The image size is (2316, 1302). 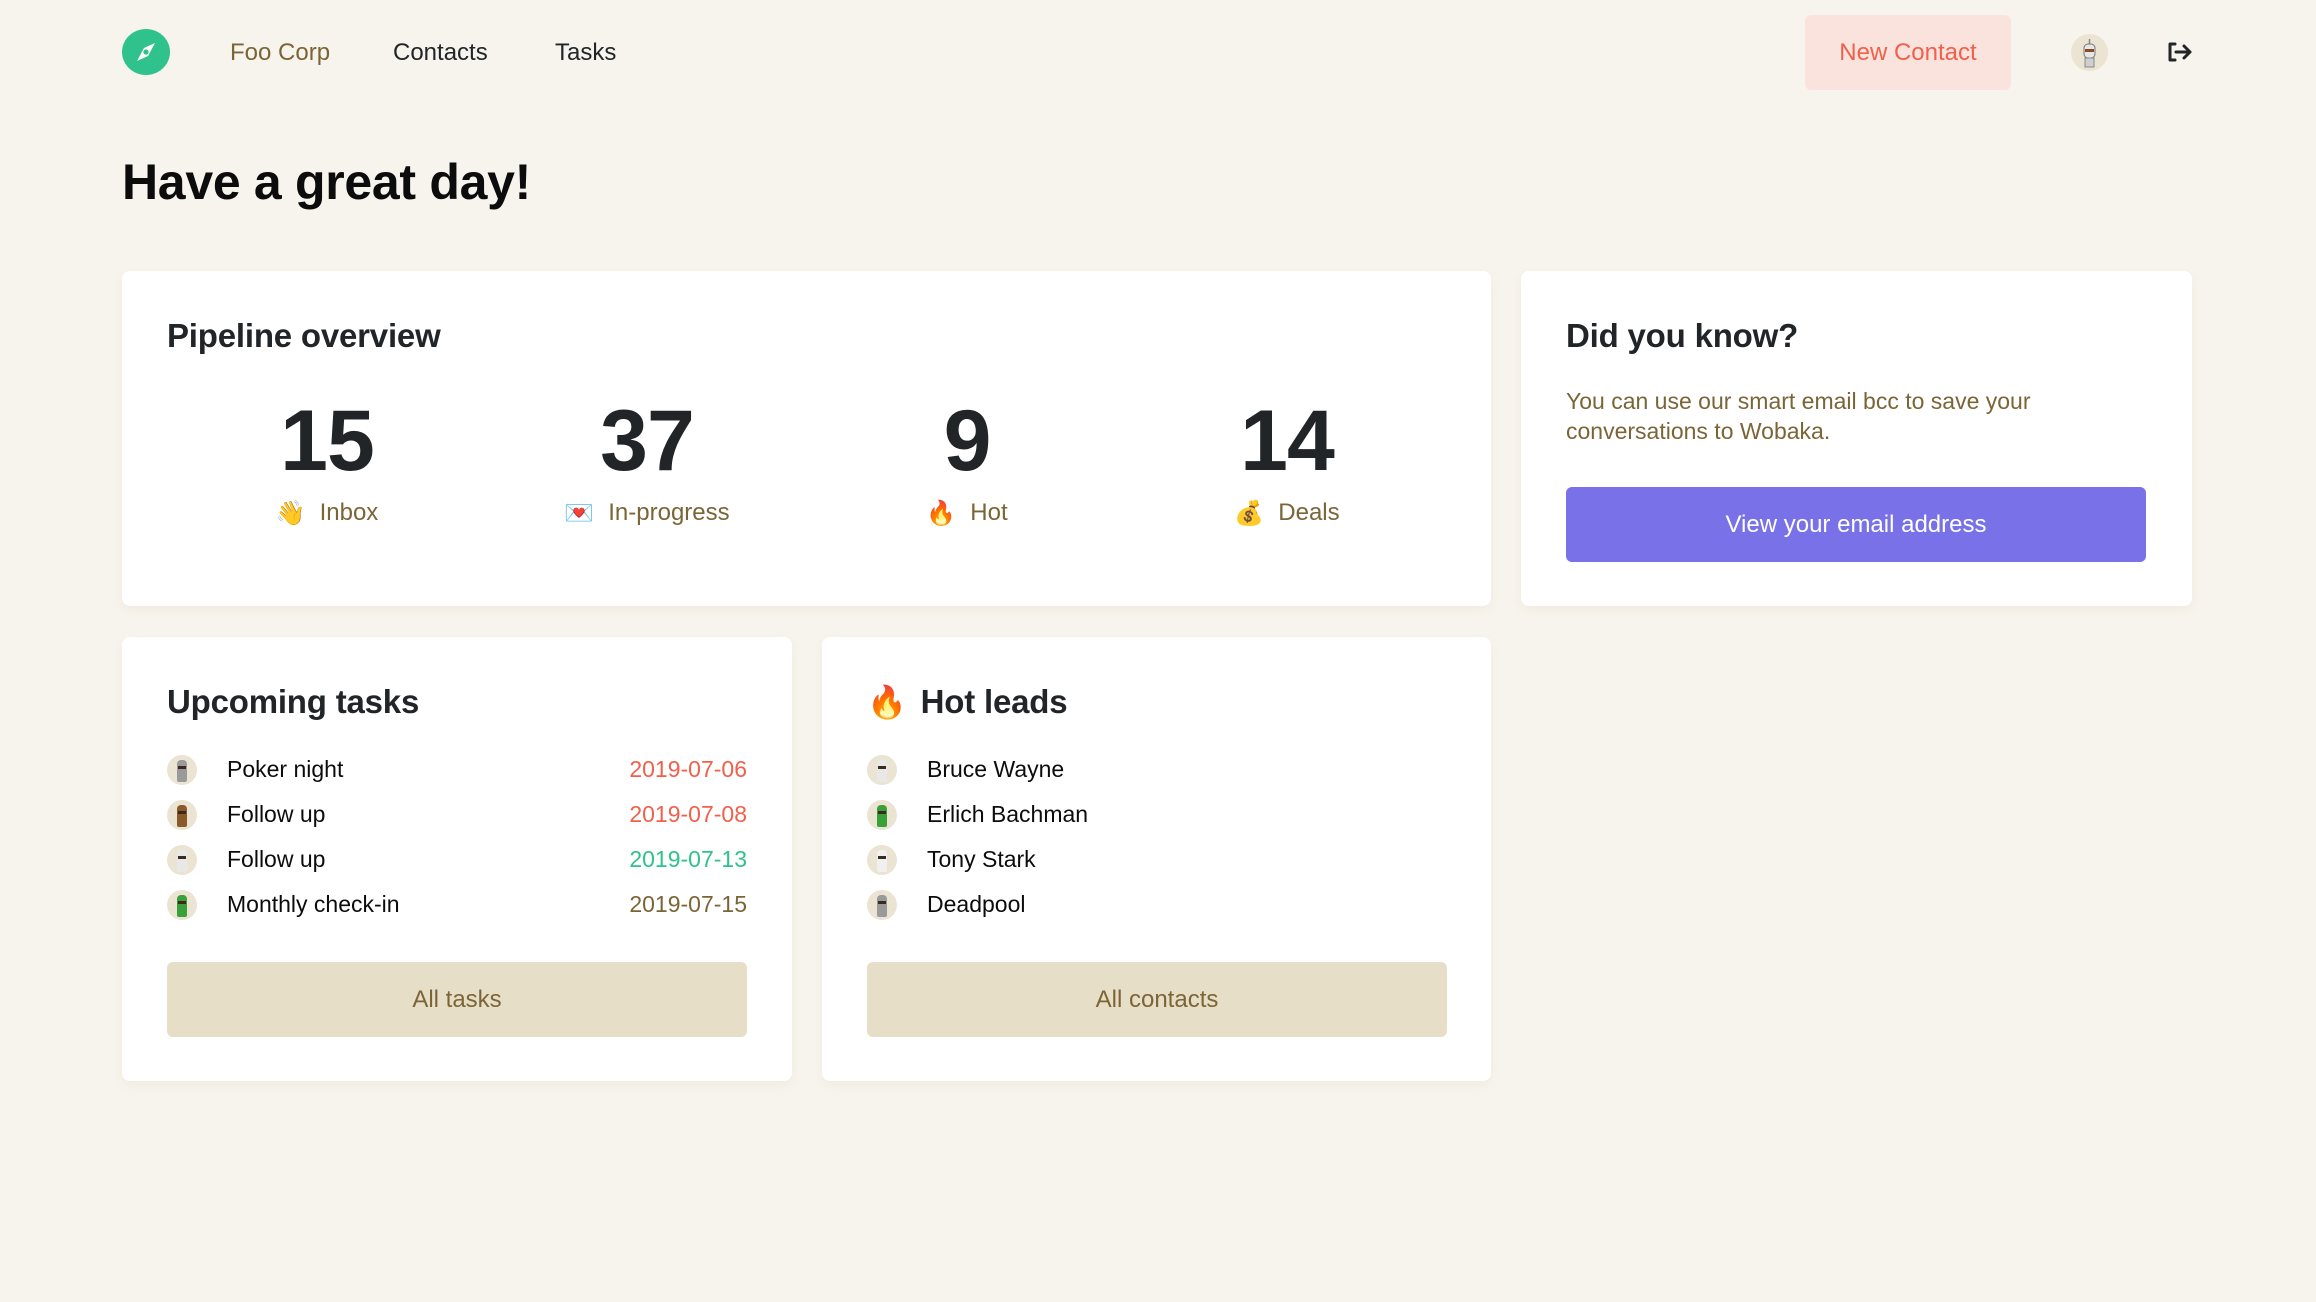 I want to click on lead-row: Tony Stark, so click(x=1157, y=859).